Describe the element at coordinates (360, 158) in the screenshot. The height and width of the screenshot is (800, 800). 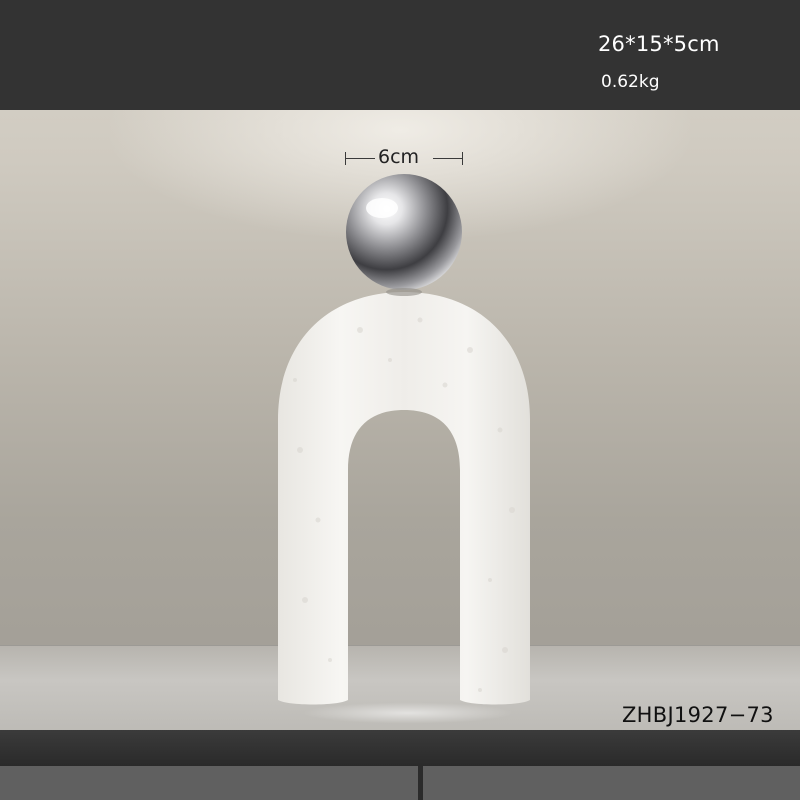
I see `measure-line-left` at that location.